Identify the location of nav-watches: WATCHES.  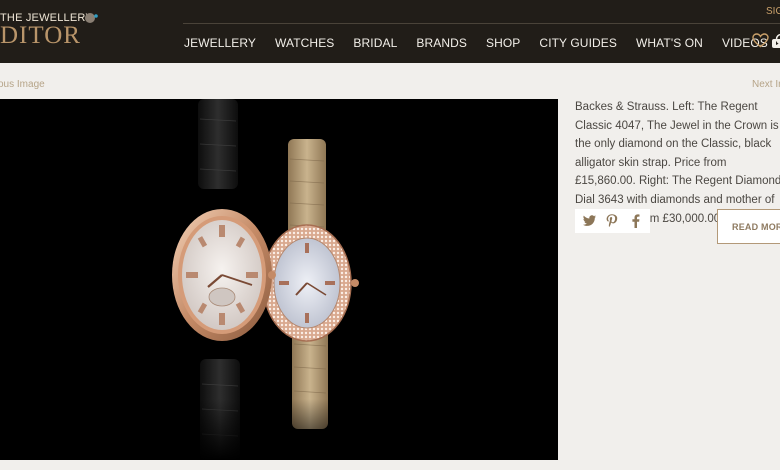
(304, 43).